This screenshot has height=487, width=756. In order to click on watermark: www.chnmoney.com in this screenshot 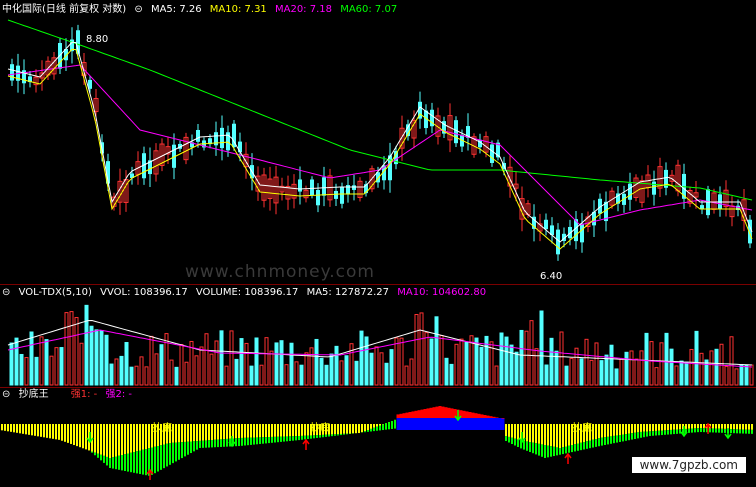, I will do `click(280, 272)`.